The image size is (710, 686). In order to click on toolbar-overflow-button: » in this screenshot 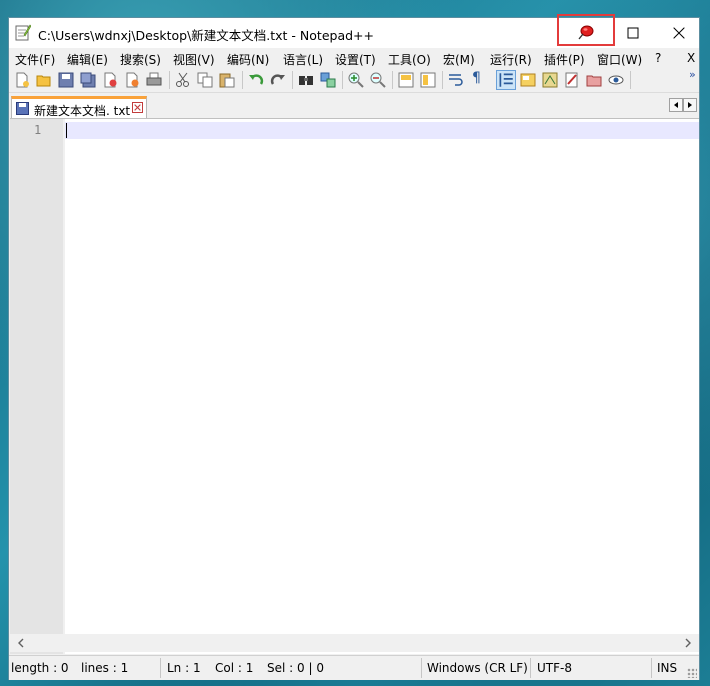, I will do `click(692, 74)`.